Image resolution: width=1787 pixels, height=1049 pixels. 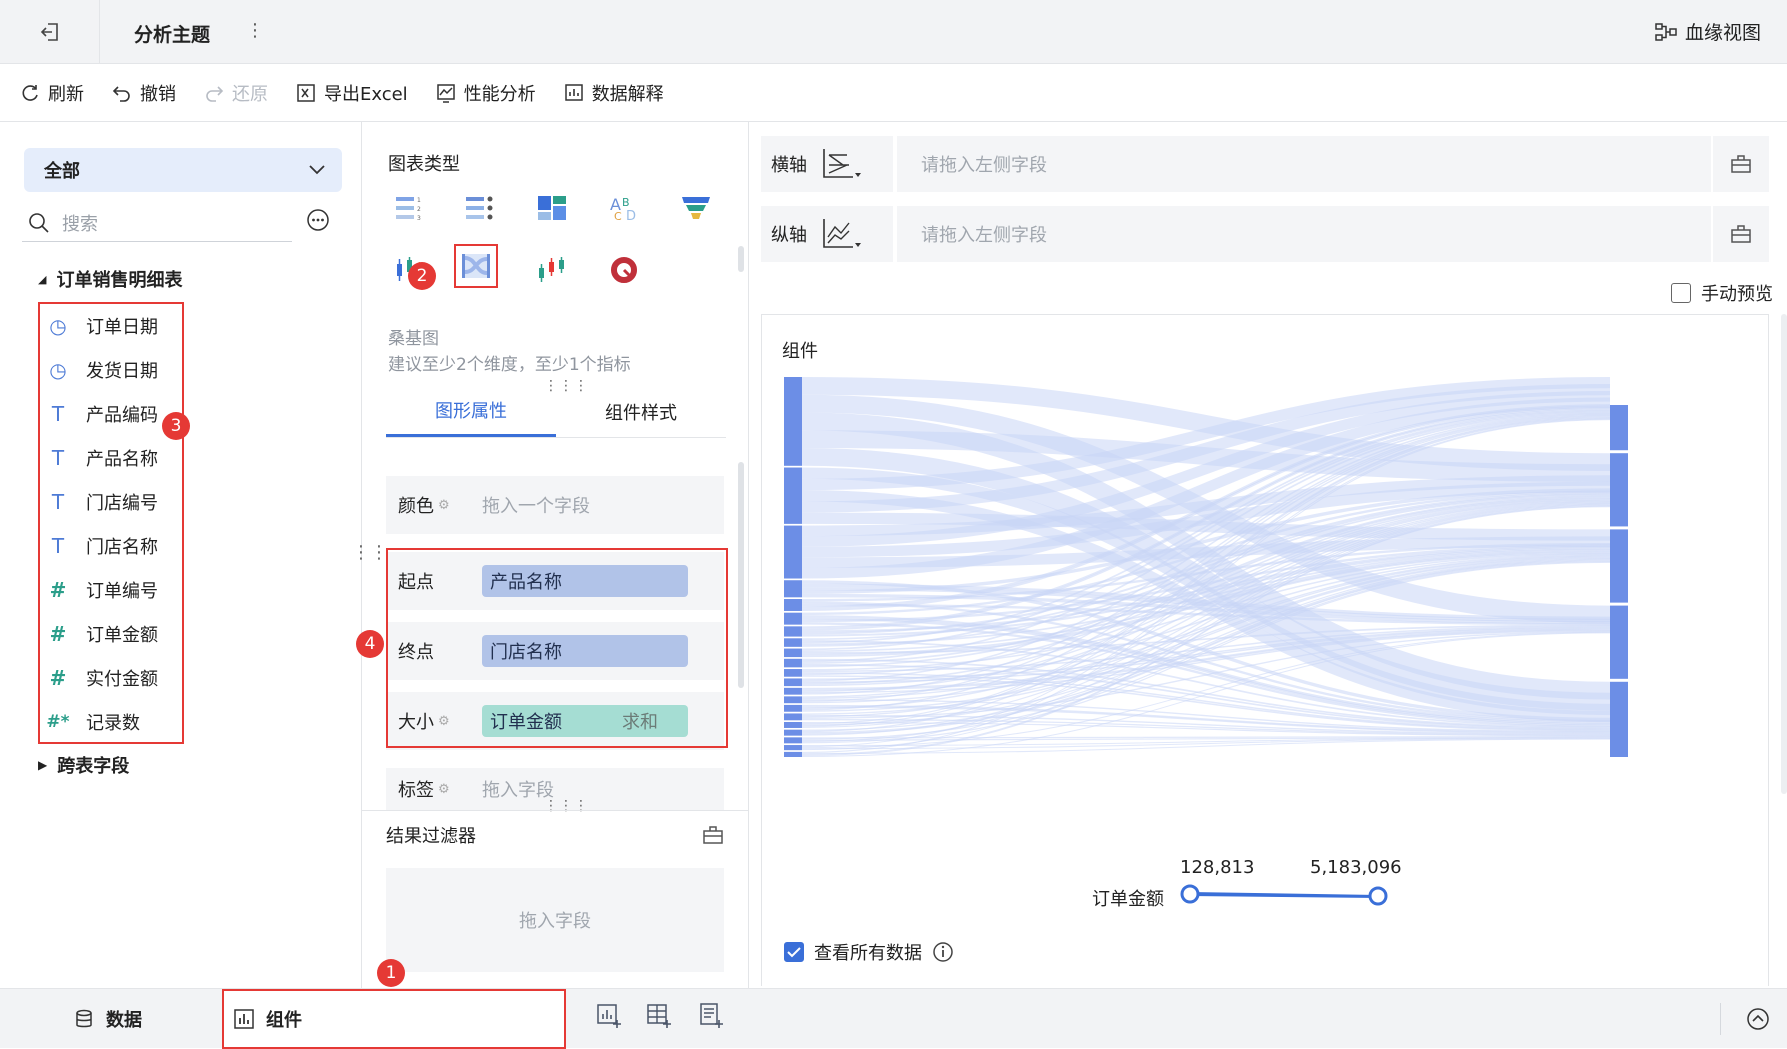 What do you see at coordinates (111, 326) in the screenshot?
I see `field-item: ◷ 订单日期` at bounding box center [111, 326].